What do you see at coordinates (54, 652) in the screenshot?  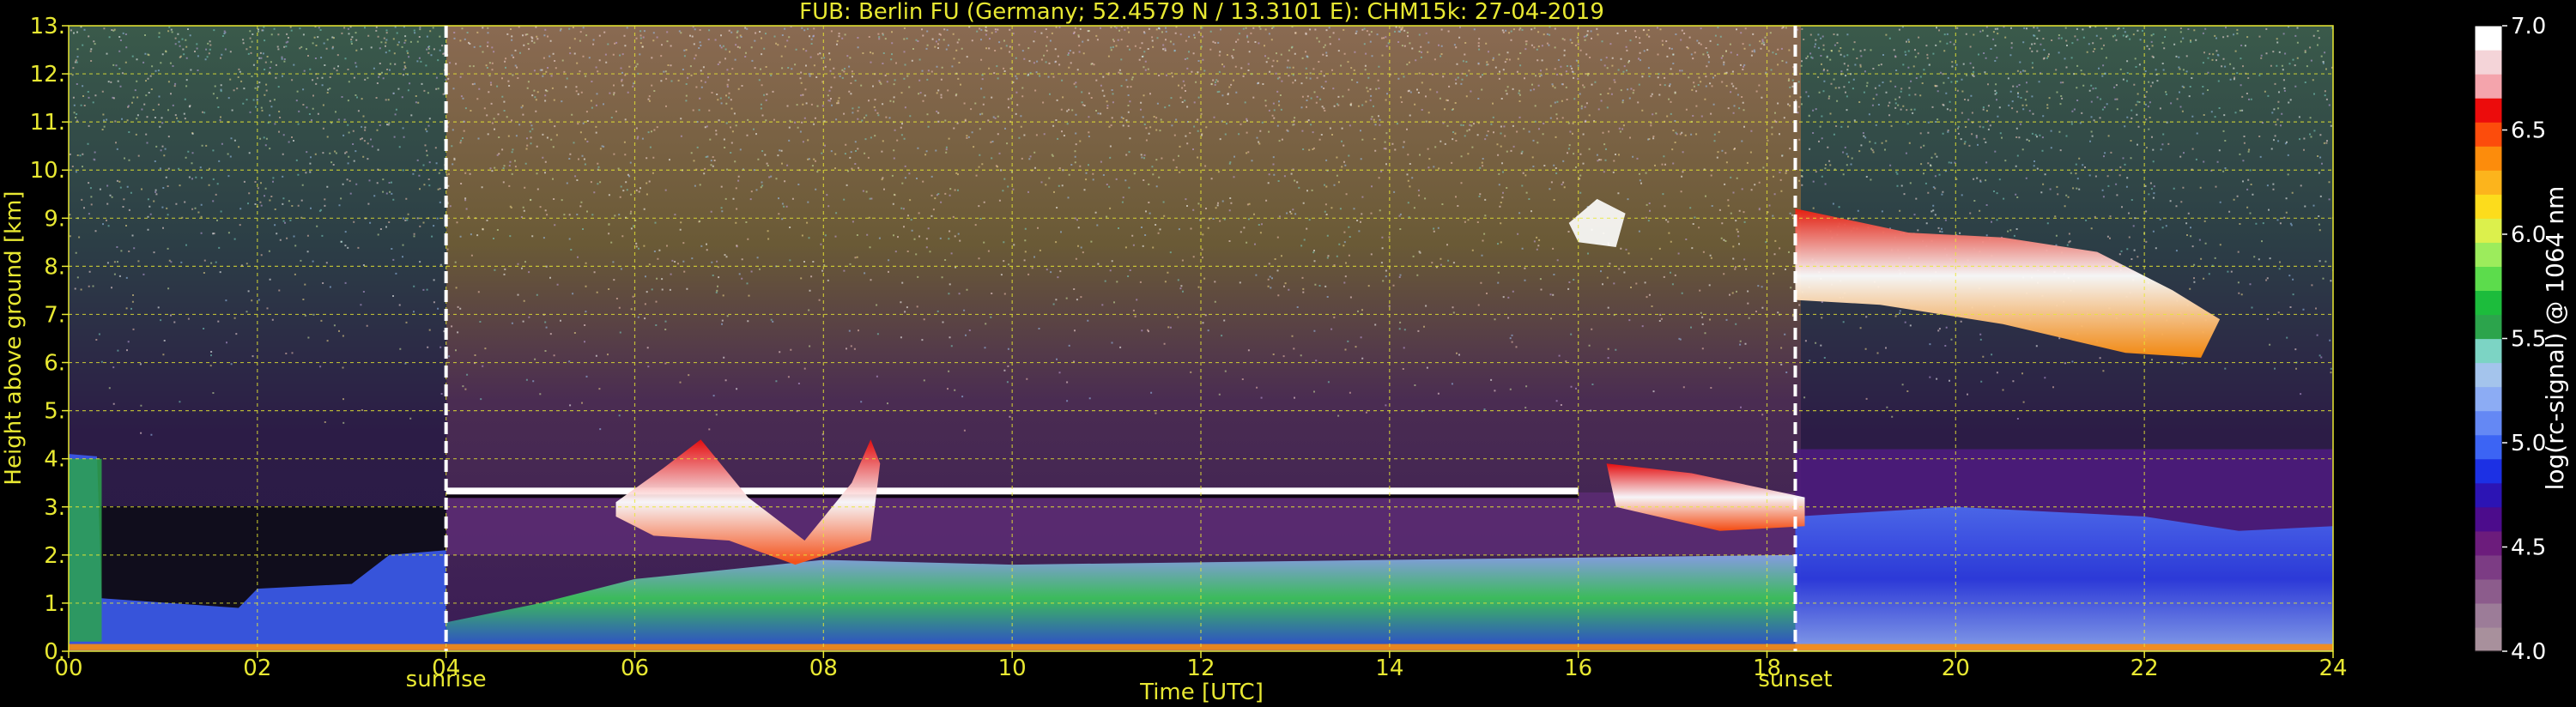 I see `y-tick-label: 0.` at bounding box center [54, 652].